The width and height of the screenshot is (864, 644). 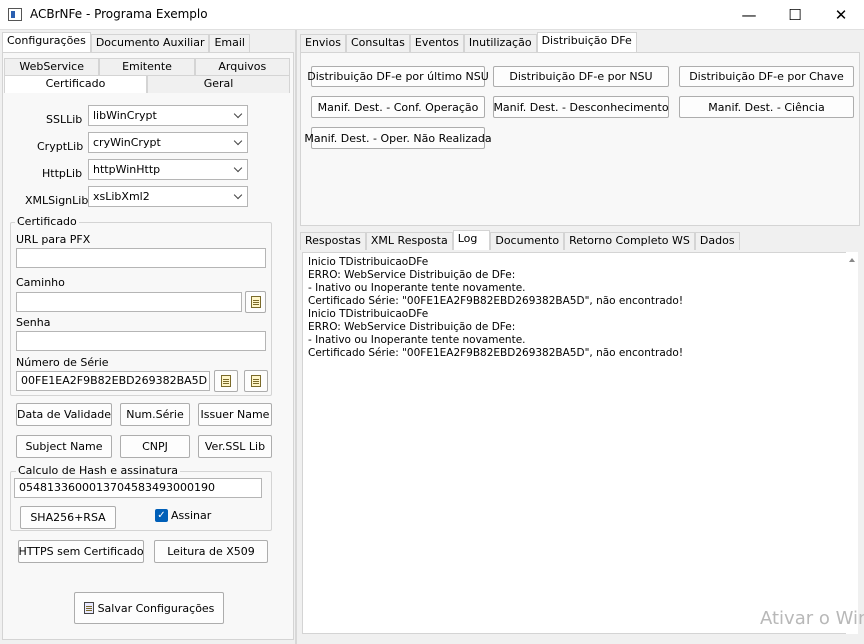 I want to click on data-validade-button: Data de Validade, so click(x=64, y=414).